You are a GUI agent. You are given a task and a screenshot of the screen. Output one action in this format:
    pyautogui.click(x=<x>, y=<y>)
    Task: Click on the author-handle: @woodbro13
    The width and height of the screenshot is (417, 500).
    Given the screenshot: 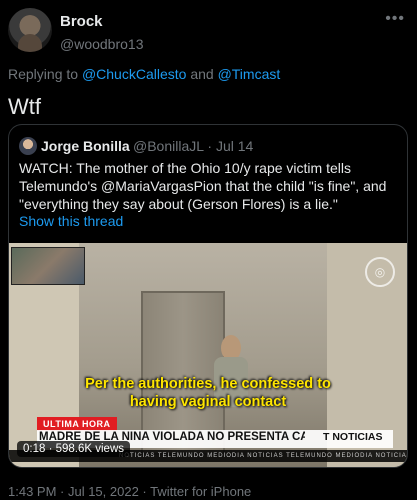 What is the action you would take?
    pyautogui.click(x=102, y=44)
    